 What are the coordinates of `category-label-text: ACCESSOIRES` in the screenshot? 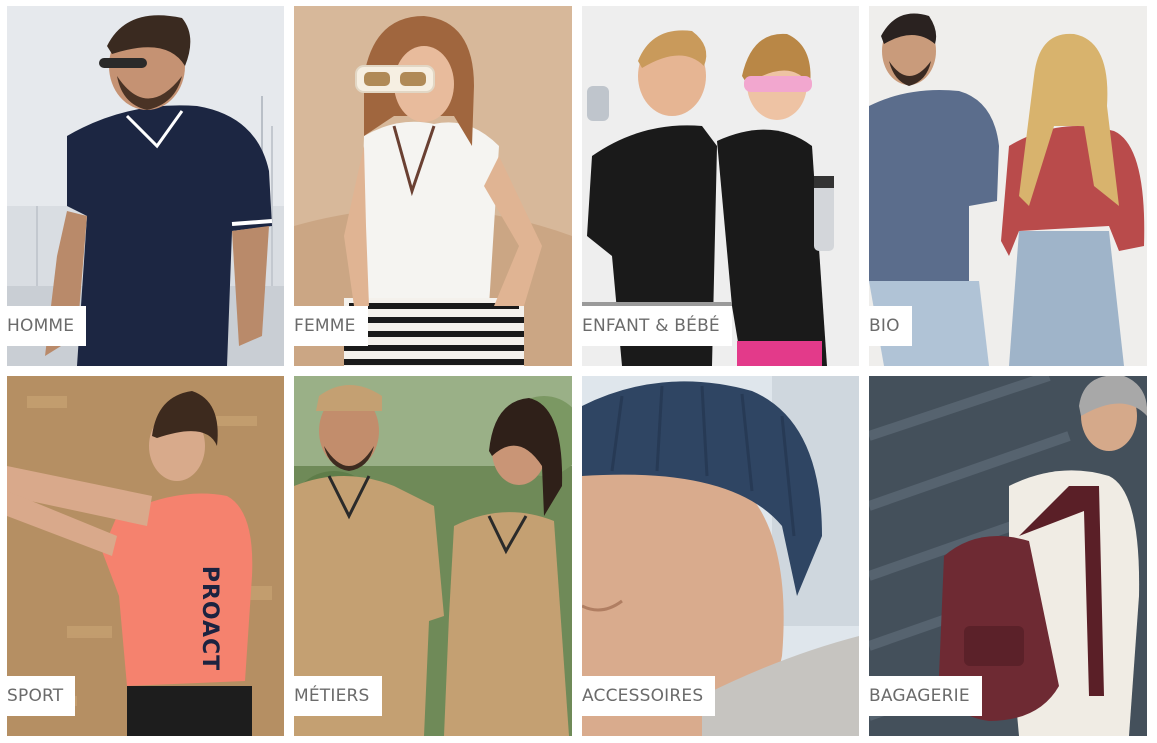 It's located at (643, 696).